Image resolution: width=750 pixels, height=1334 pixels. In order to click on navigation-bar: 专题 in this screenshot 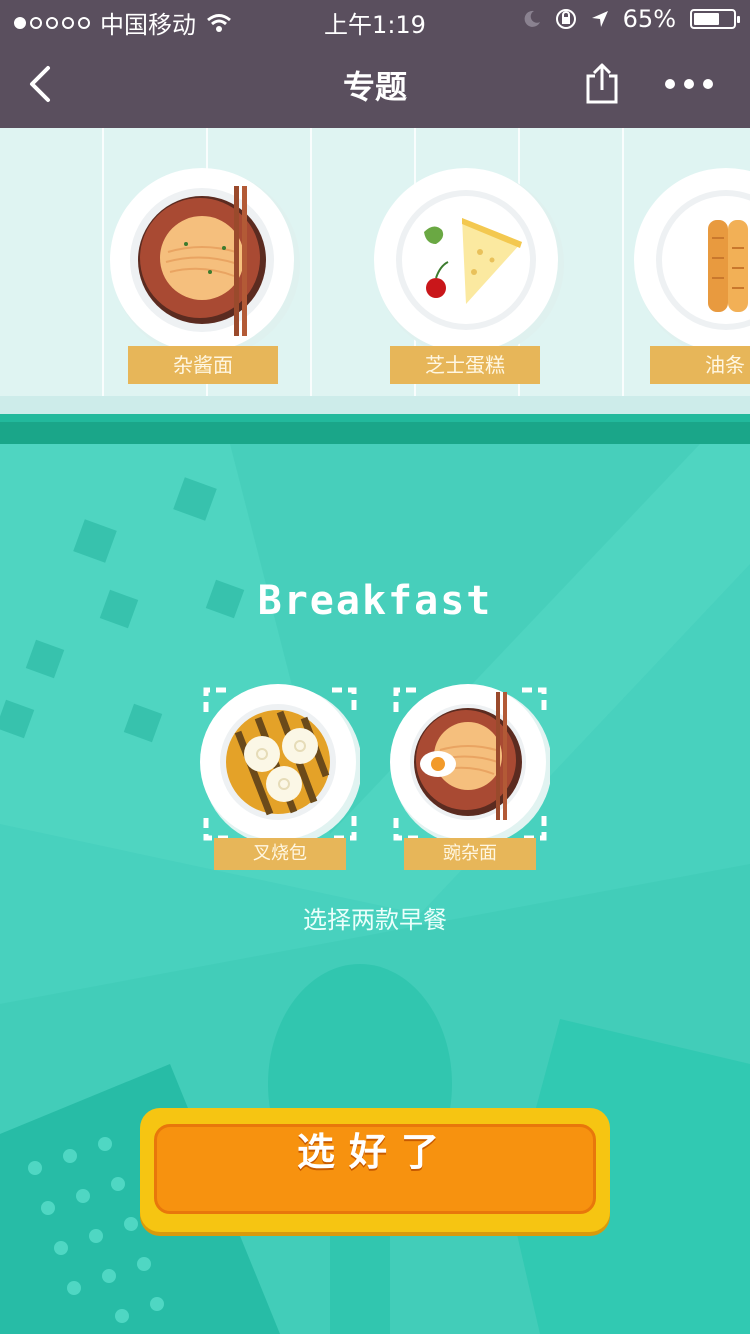, I will do `click(375, 84)`.